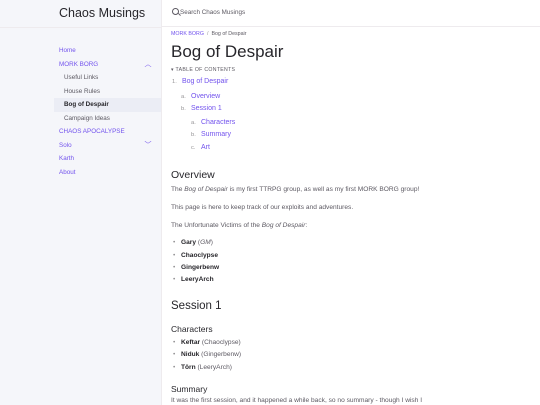 This screenshot has height=405, width=540. What do you see at coordinates (178, 189) in the screenshot?
I see `text: The` at bounding box center [178, 189].